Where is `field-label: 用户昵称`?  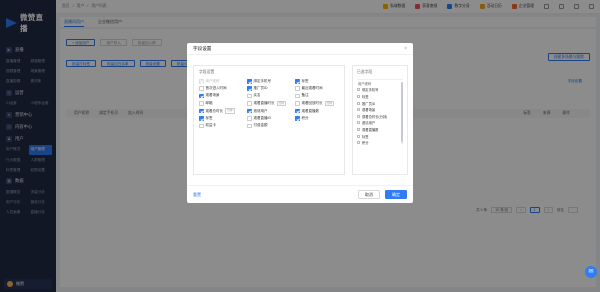 field-label: 用户昵称 is located at coordinates (212, 81).